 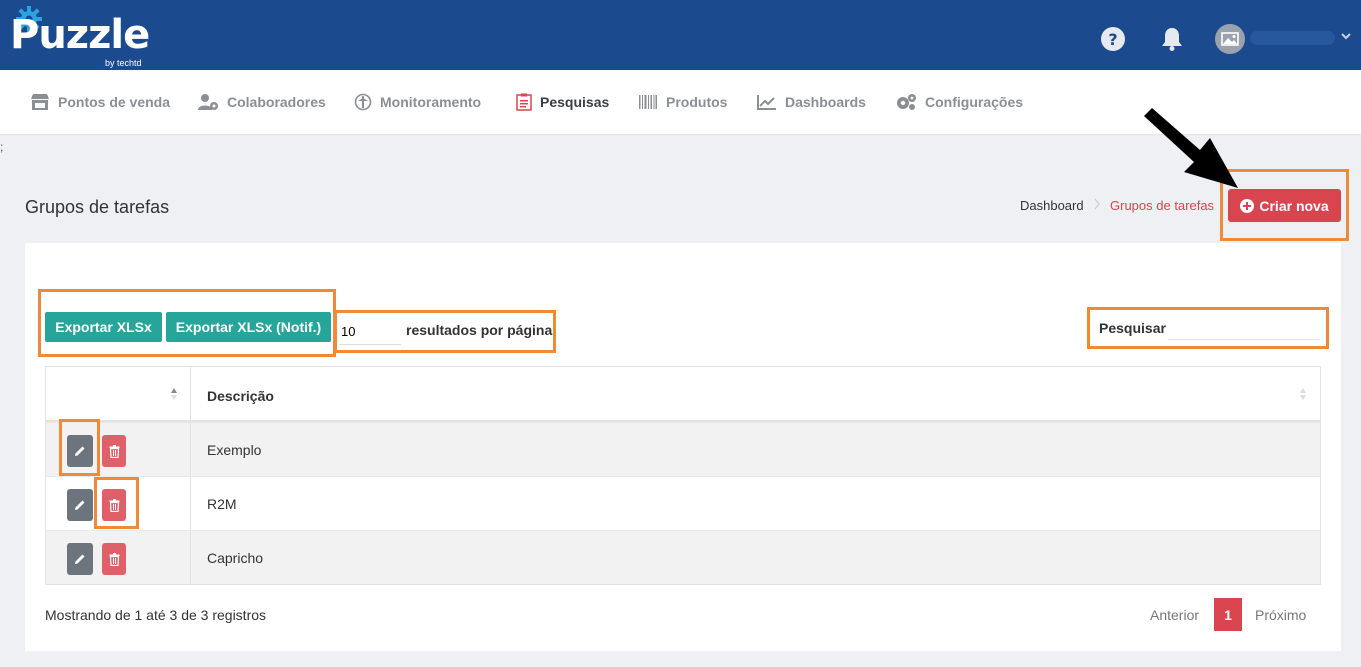 I want to click on cell-descricao: R2M, so click(x=222, y=504).